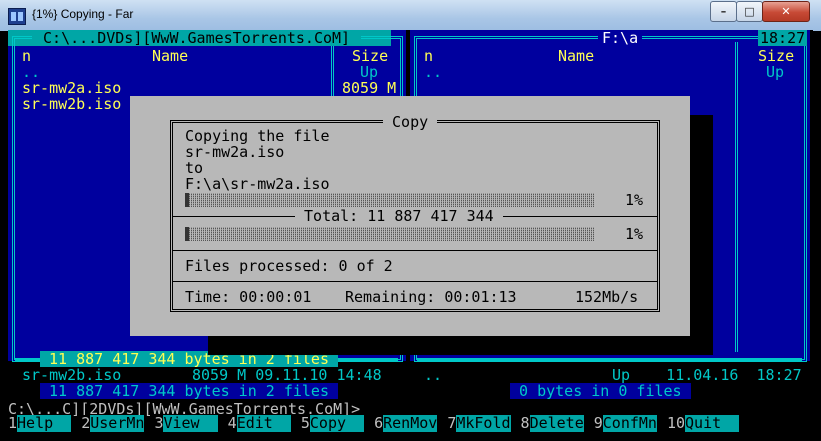 This screenshot has height=441, width=821. I want to click on left-col-name-header: Name, so click(170, 56).